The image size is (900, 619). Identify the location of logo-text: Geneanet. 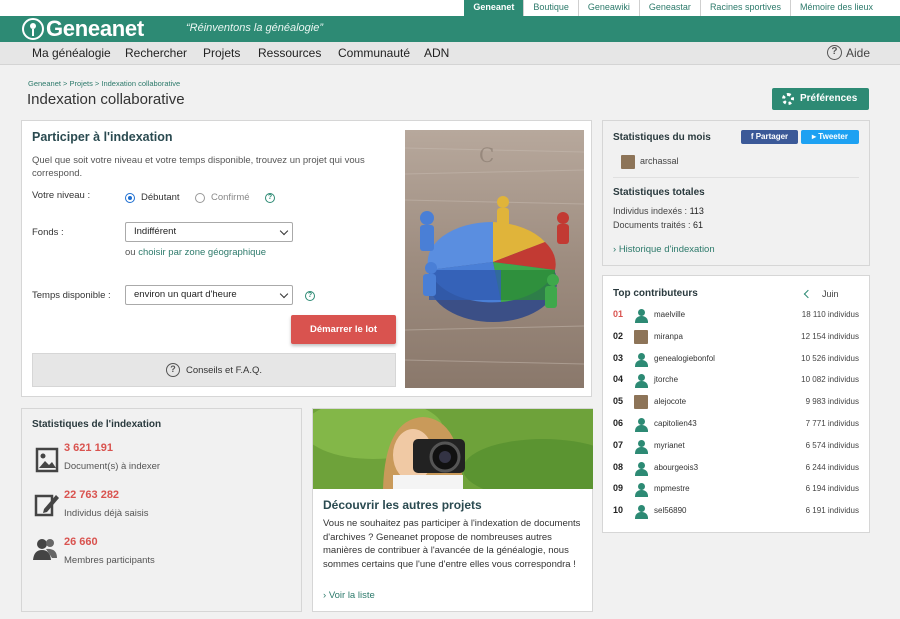
(95, 29).